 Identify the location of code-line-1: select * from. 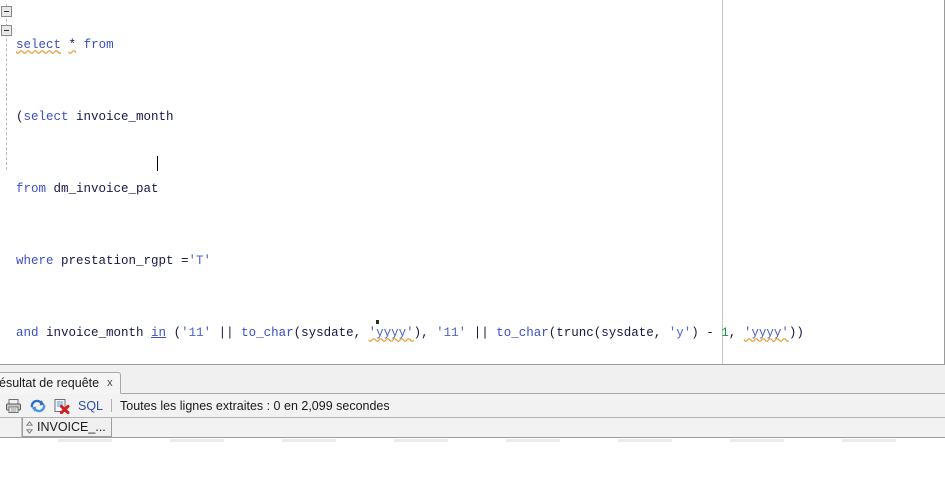
(478, 45).